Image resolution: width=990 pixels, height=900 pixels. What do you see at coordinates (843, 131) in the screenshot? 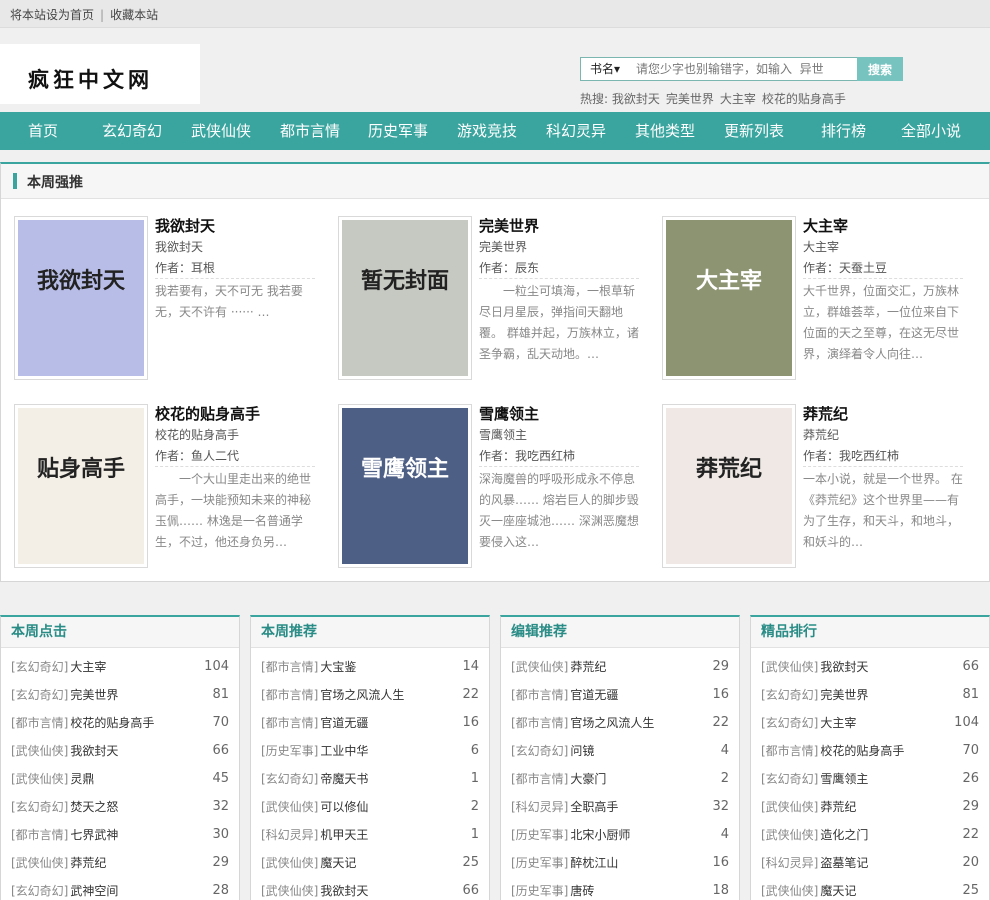
I see `nav-ranking: 排行榜` at bounding box center [843, 131].